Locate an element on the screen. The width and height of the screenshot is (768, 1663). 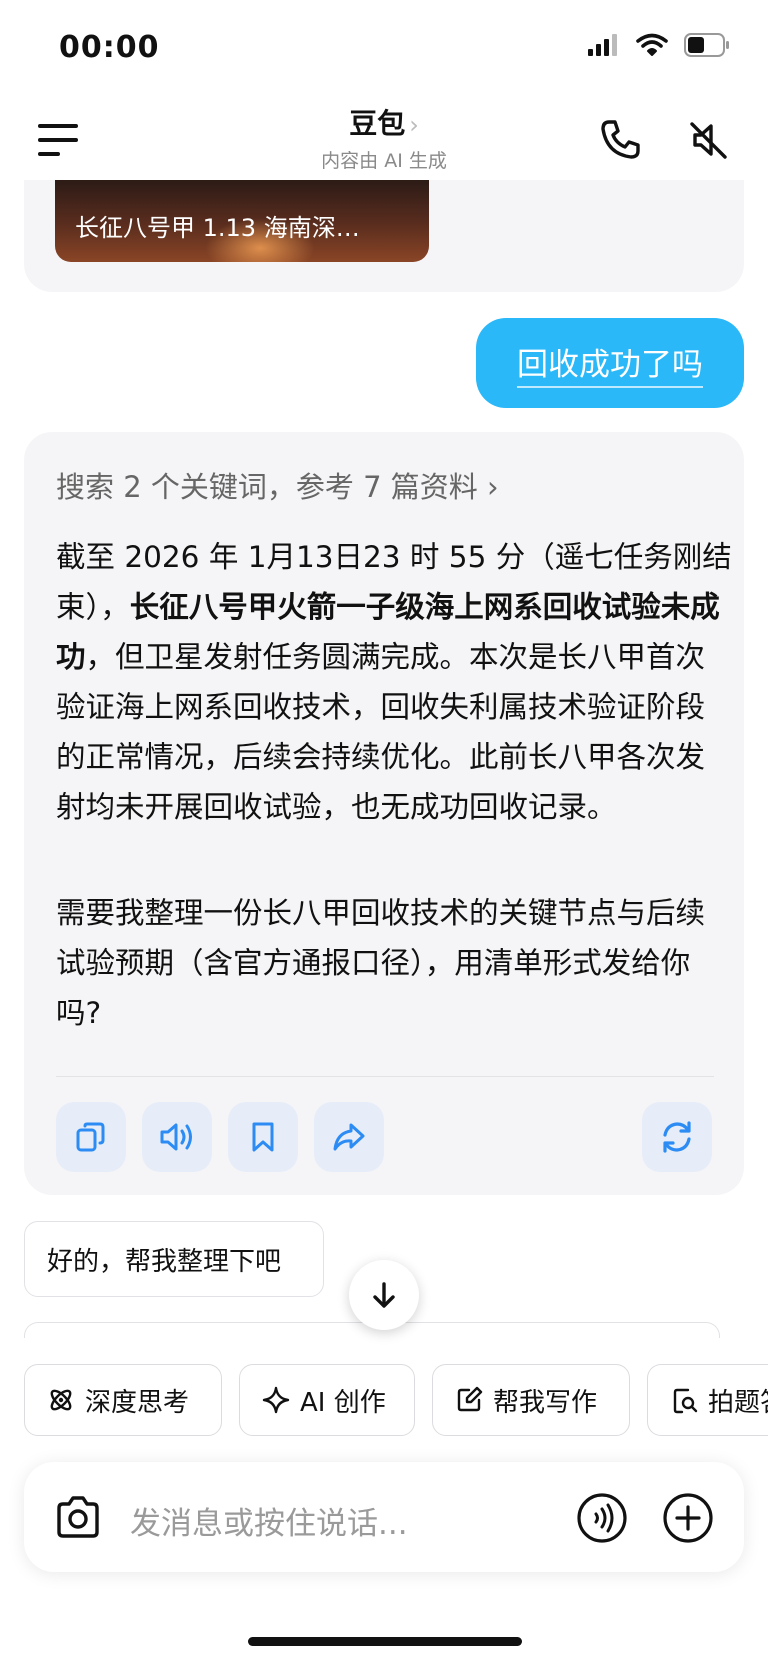
speaker-icon is located at coordinates (176, 1137).